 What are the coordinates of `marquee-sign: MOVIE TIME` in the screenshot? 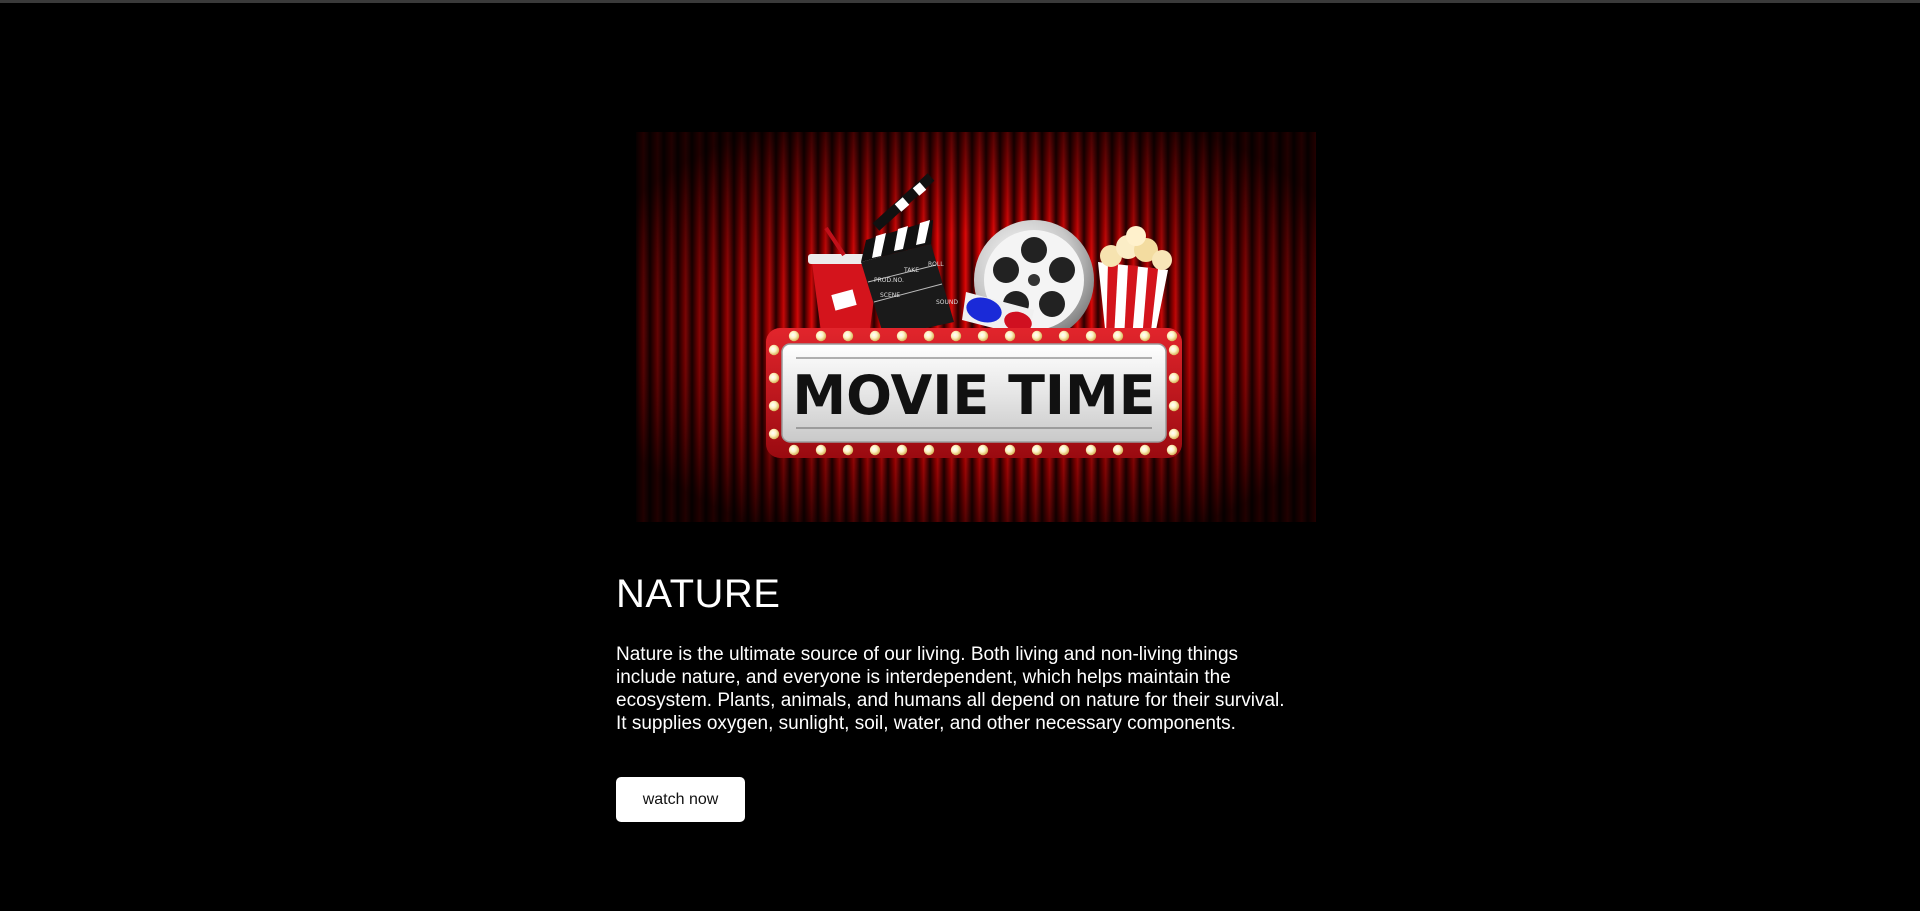 It's located at (974, 393).